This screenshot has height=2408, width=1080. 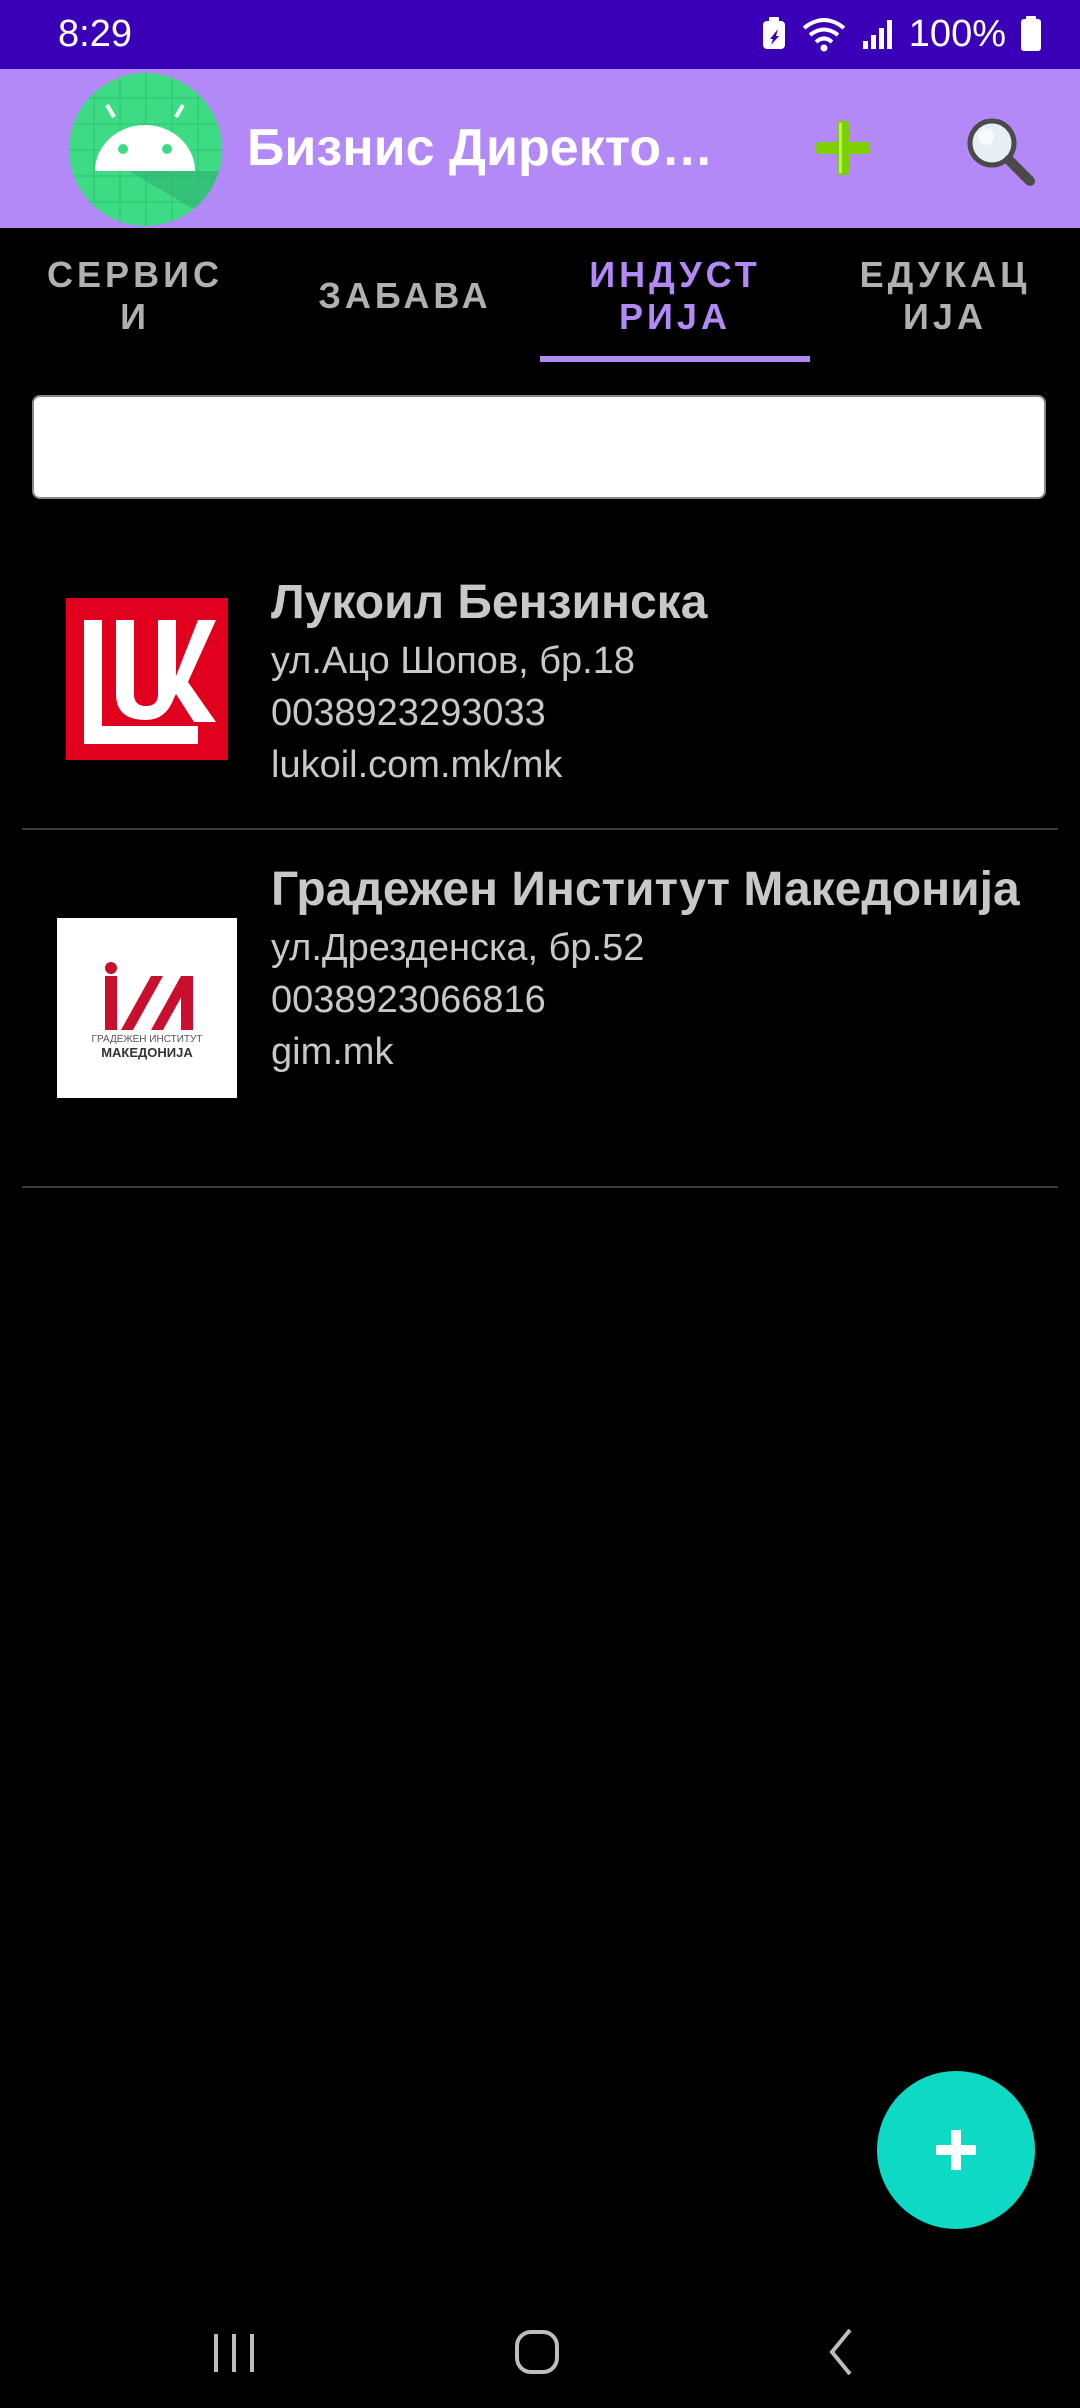 I want to click on tab-services: СЕРВИСИ, so click(x=135, y=296).